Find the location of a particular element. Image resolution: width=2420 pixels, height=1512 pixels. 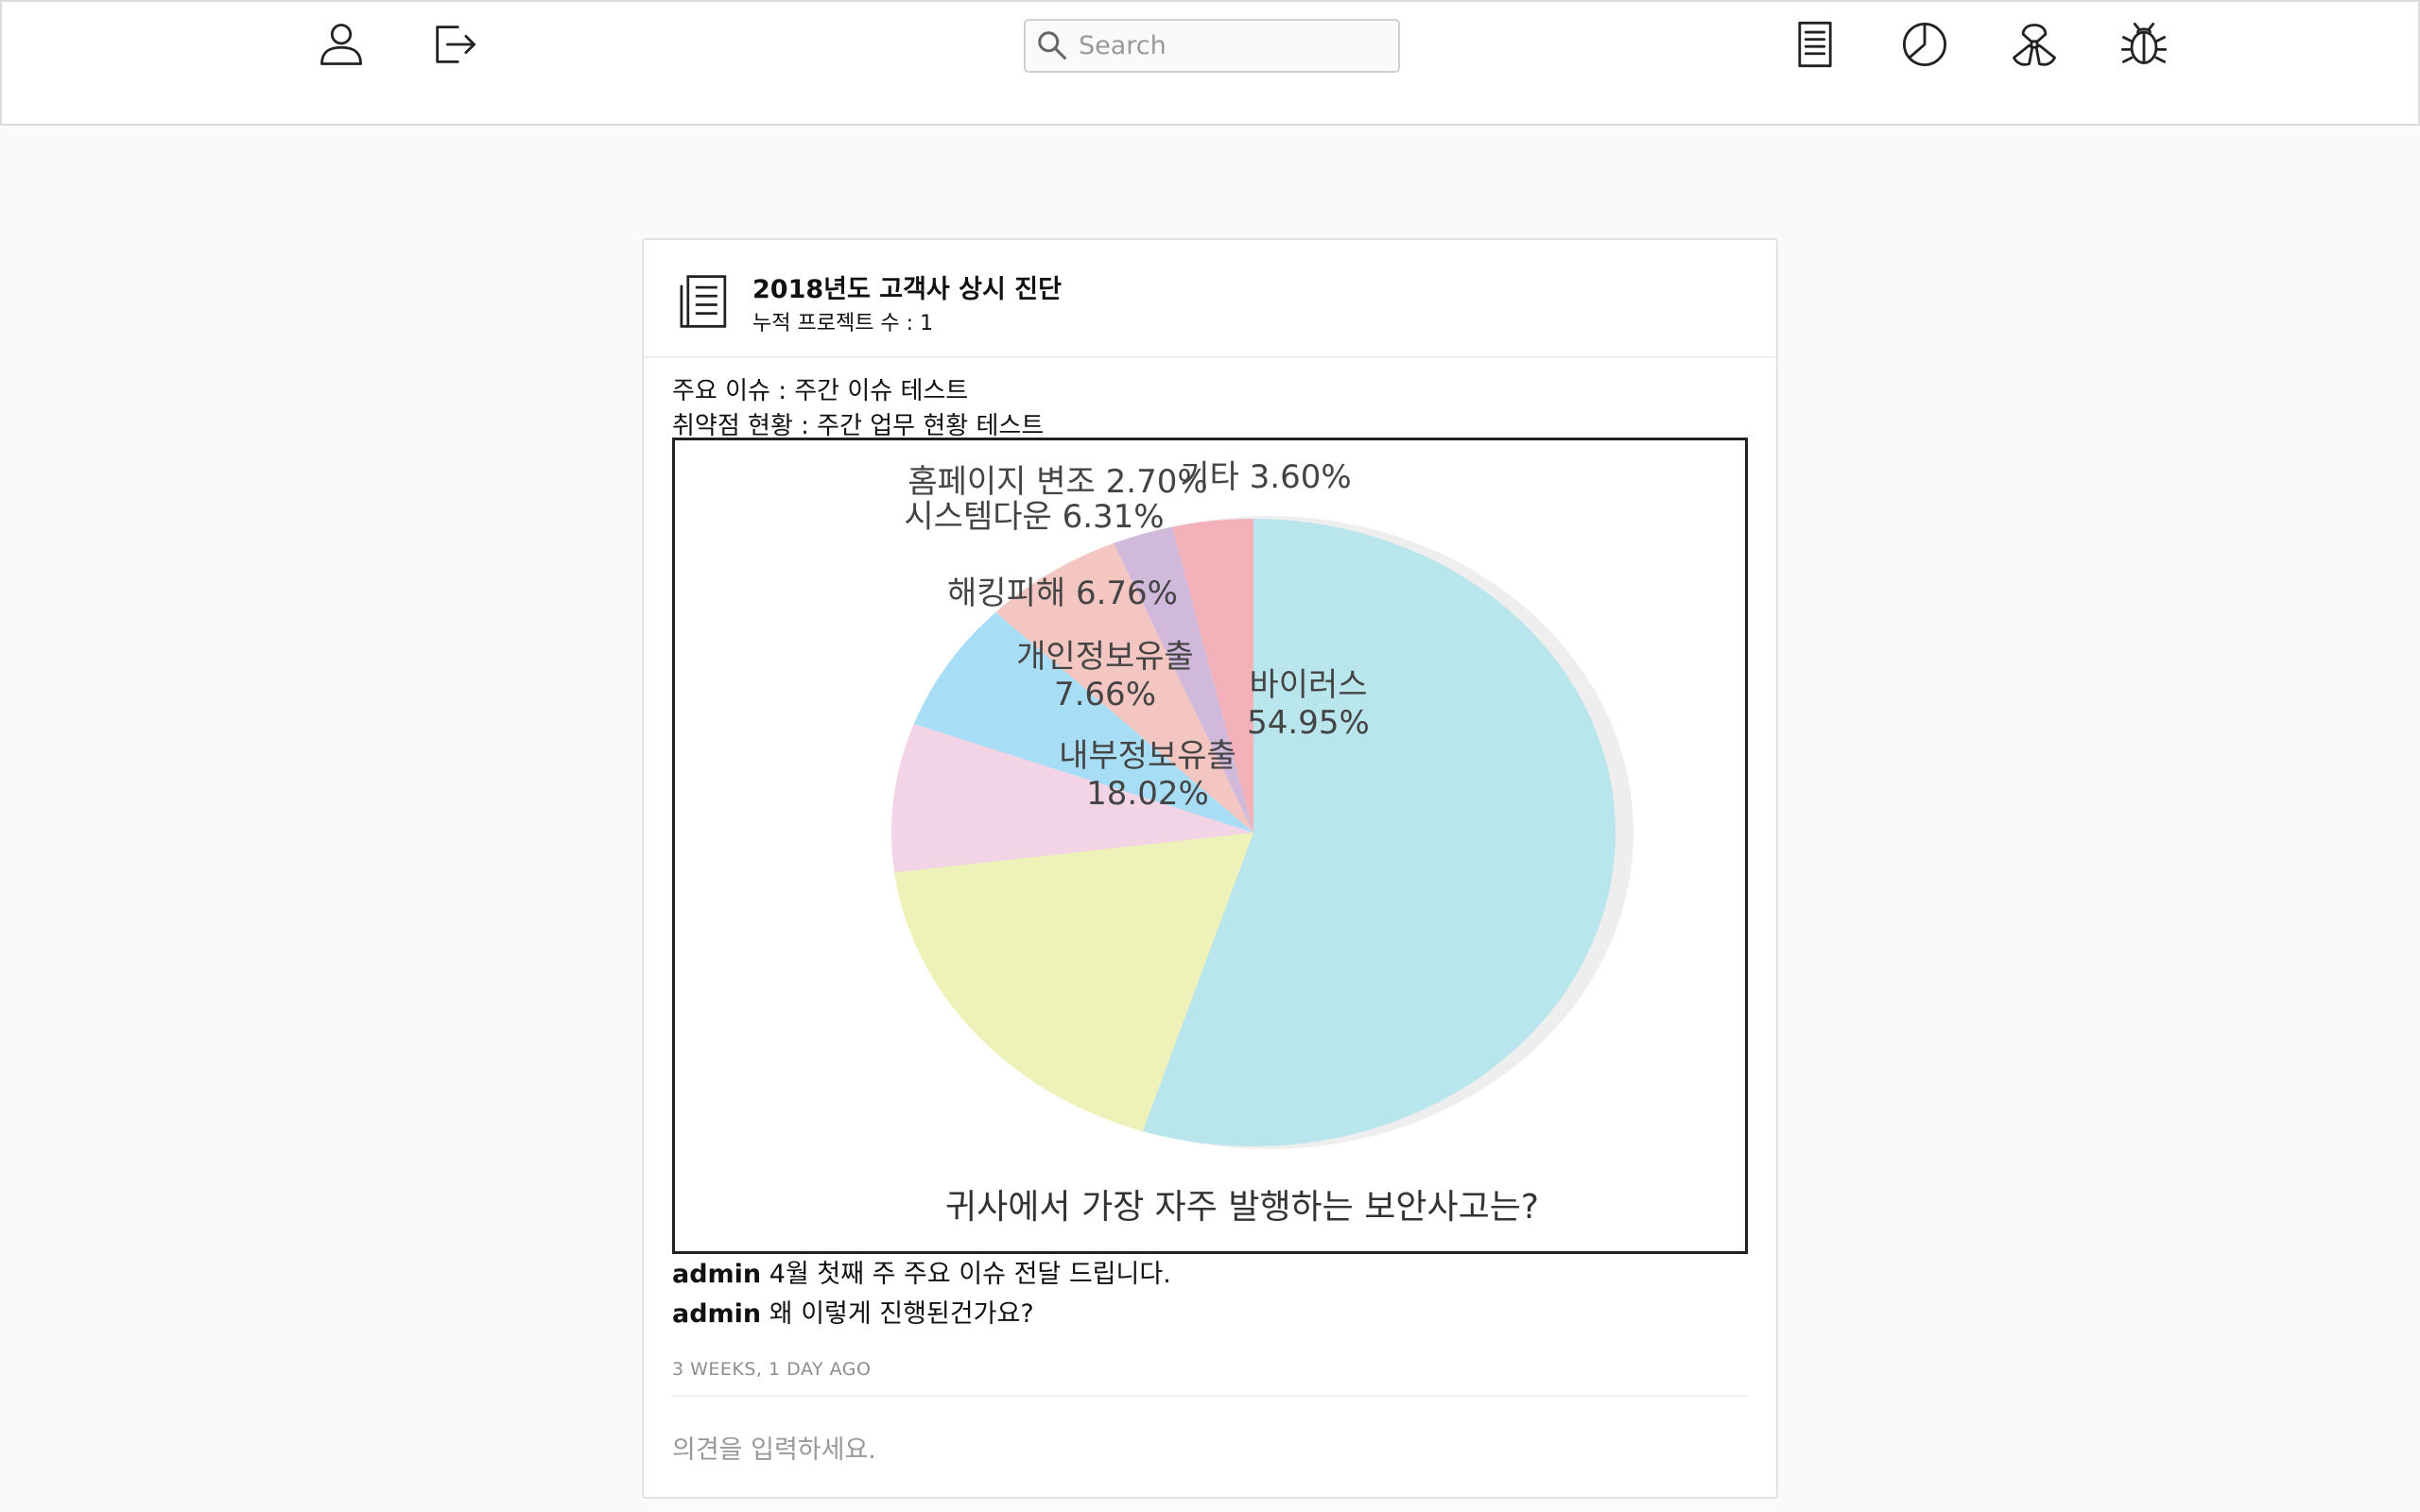

chart-title: 귀사에서 가장 자주 발행하는 보안사고는? is located at coordinates (1242, 1207).